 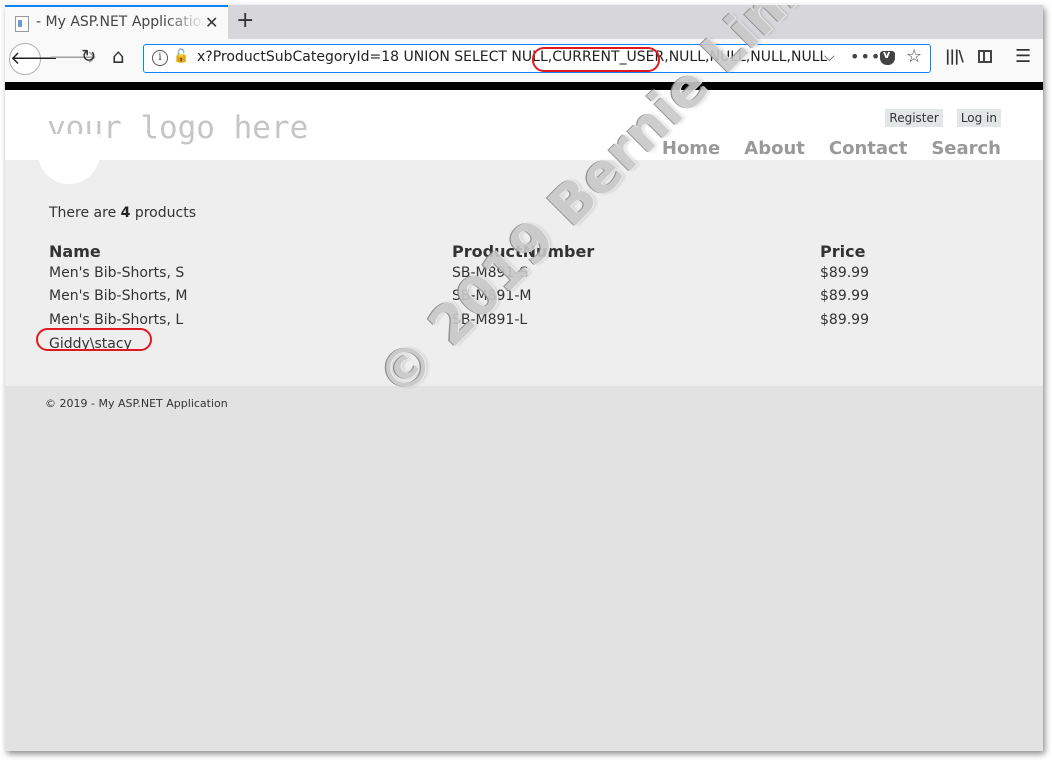 I want to click on nav-contact: Contact, so click(x=868, y=148).